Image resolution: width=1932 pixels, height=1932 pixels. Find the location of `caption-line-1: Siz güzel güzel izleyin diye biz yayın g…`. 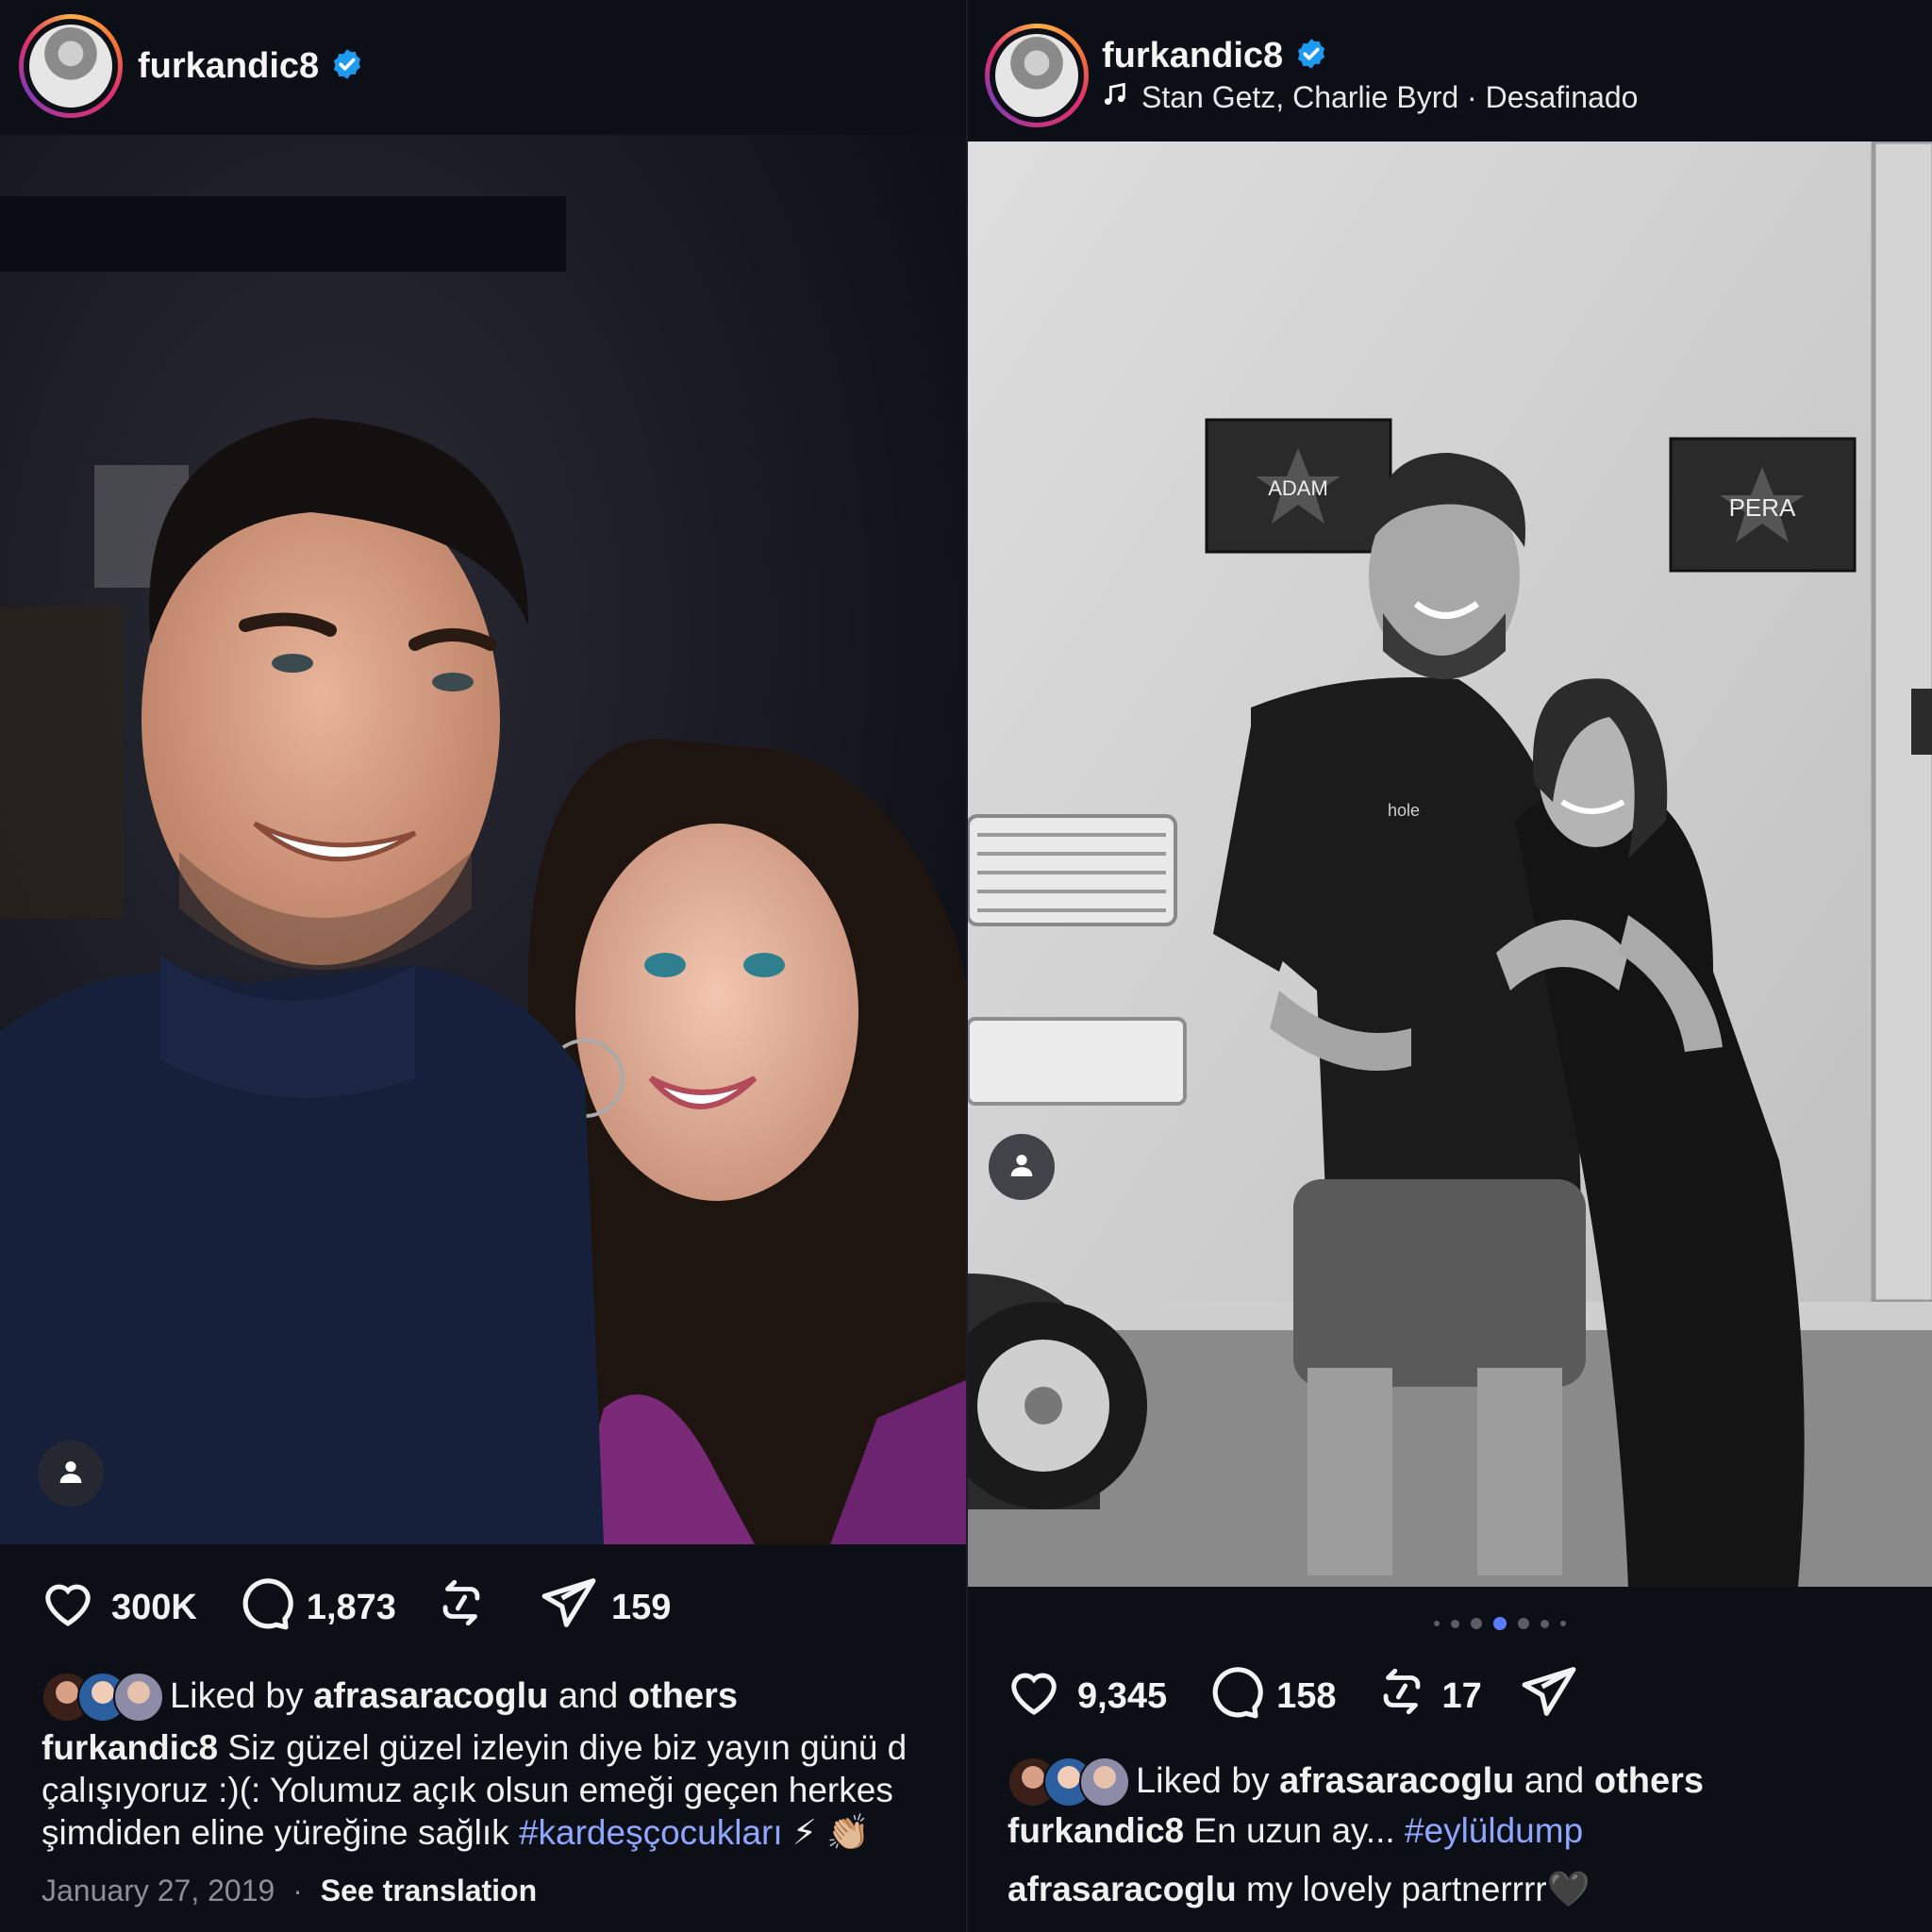

caption-line-1: Siz güzel güzel izleyin diye biz yayın g… is located at coordinates (567, 1748).